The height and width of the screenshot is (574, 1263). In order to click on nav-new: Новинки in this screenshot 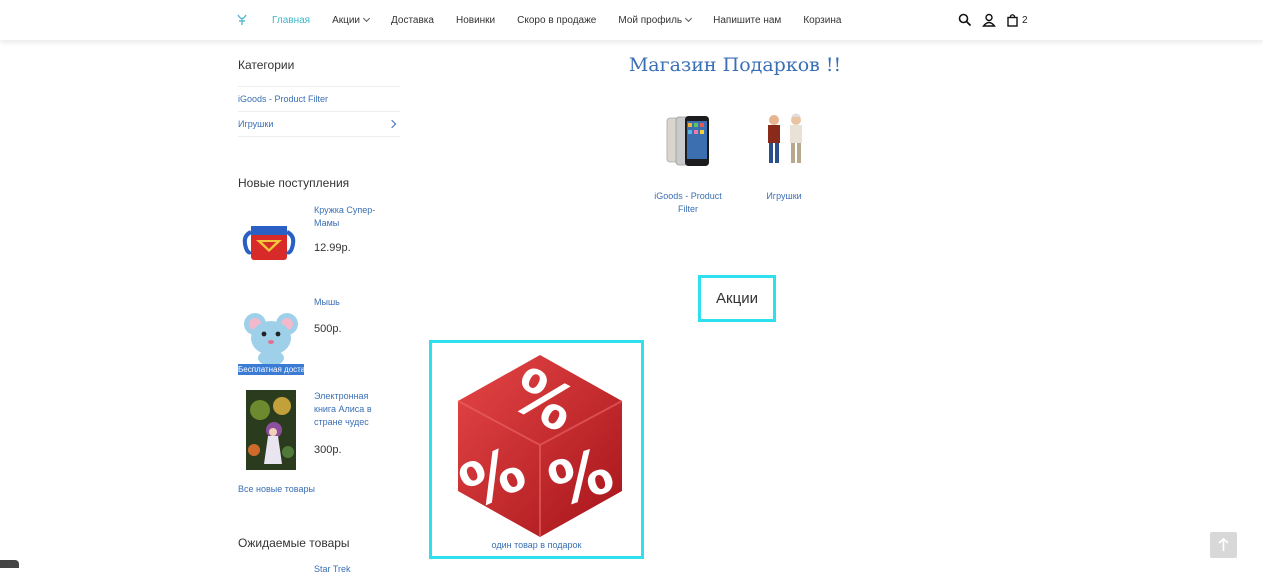, I will do `click(475, 20)`.